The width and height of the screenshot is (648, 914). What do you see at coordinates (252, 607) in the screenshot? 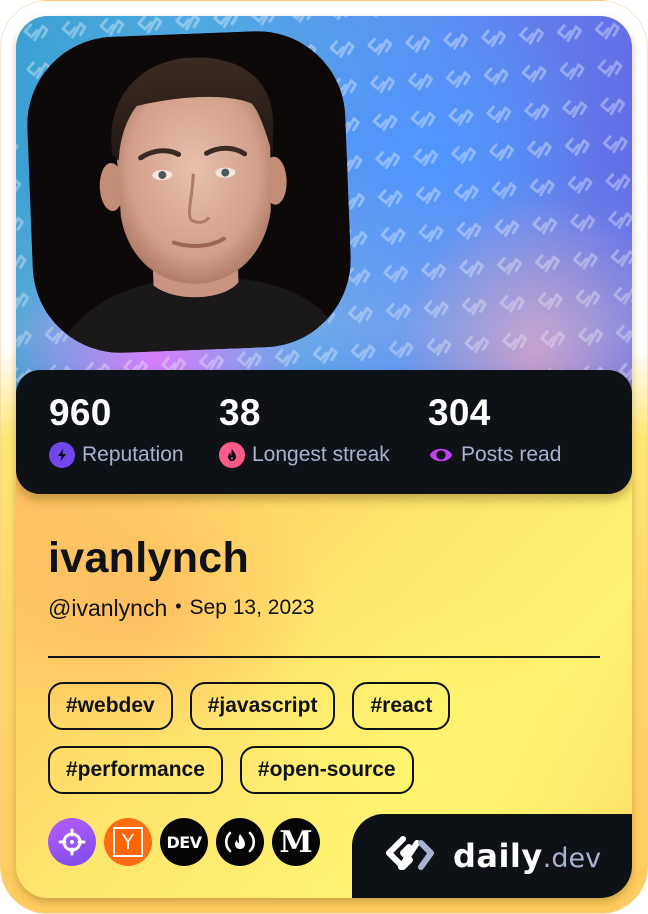
I see `joined-date: Sep 13, 2023` at bounding box center [252, 607].